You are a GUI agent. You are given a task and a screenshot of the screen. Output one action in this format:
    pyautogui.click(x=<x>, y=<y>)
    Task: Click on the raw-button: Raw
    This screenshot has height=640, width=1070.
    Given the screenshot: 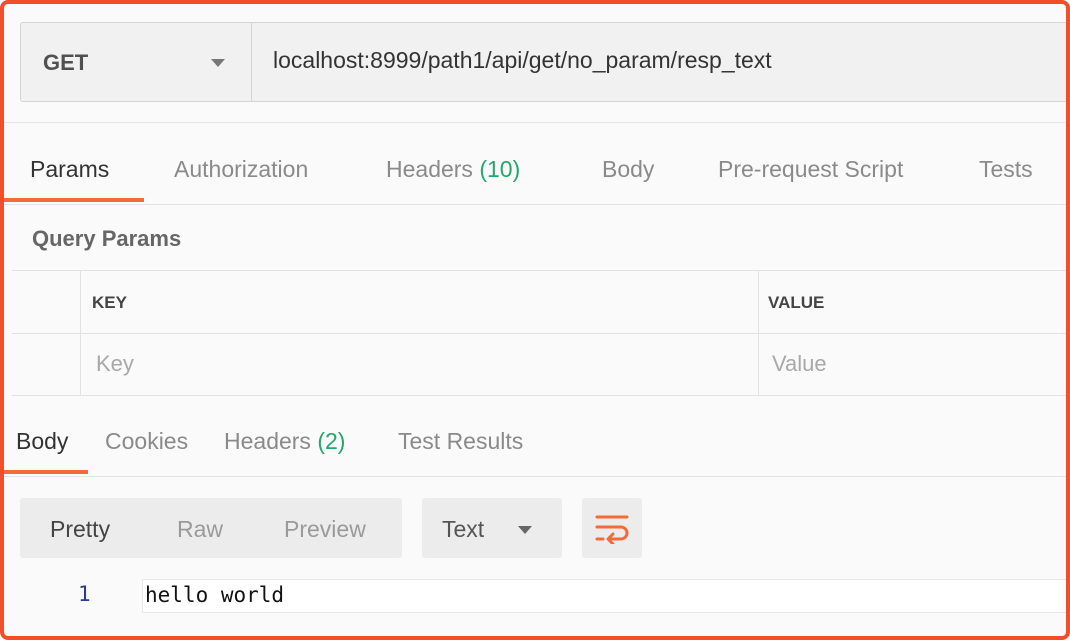 What is the action you would take?
    pyautogui.click(x=200, y=529)
    